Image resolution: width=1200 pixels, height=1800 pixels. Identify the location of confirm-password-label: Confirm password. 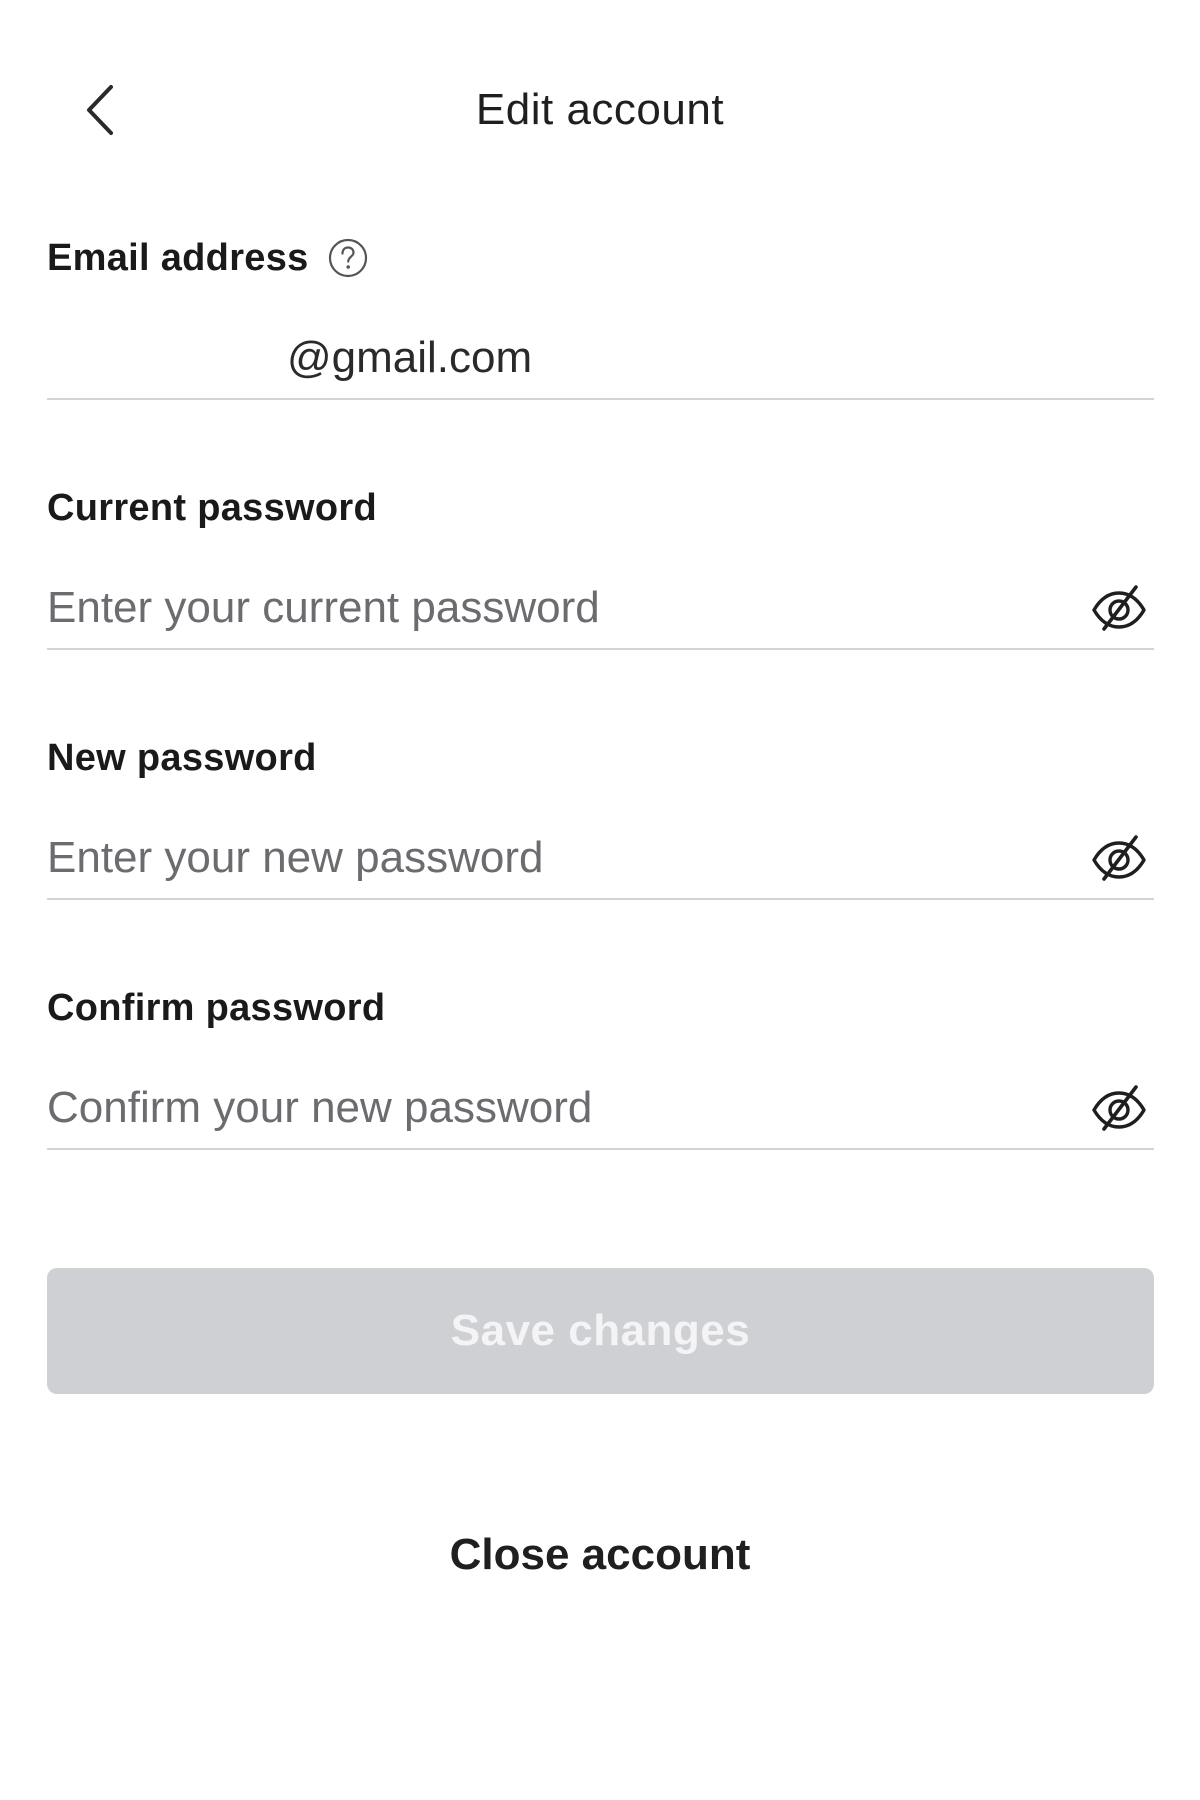
(216, 1007).